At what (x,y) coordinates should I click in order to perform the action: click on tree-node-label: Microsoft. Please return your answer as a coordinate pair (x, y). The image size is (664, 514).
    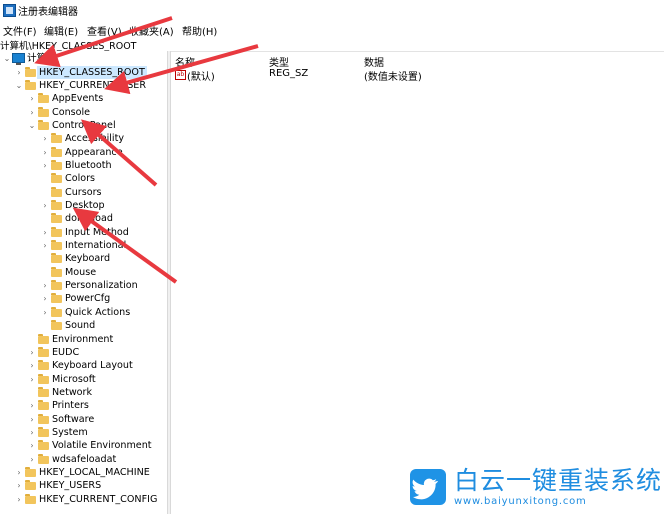
    Looking at the image, I should click on (74, 379).